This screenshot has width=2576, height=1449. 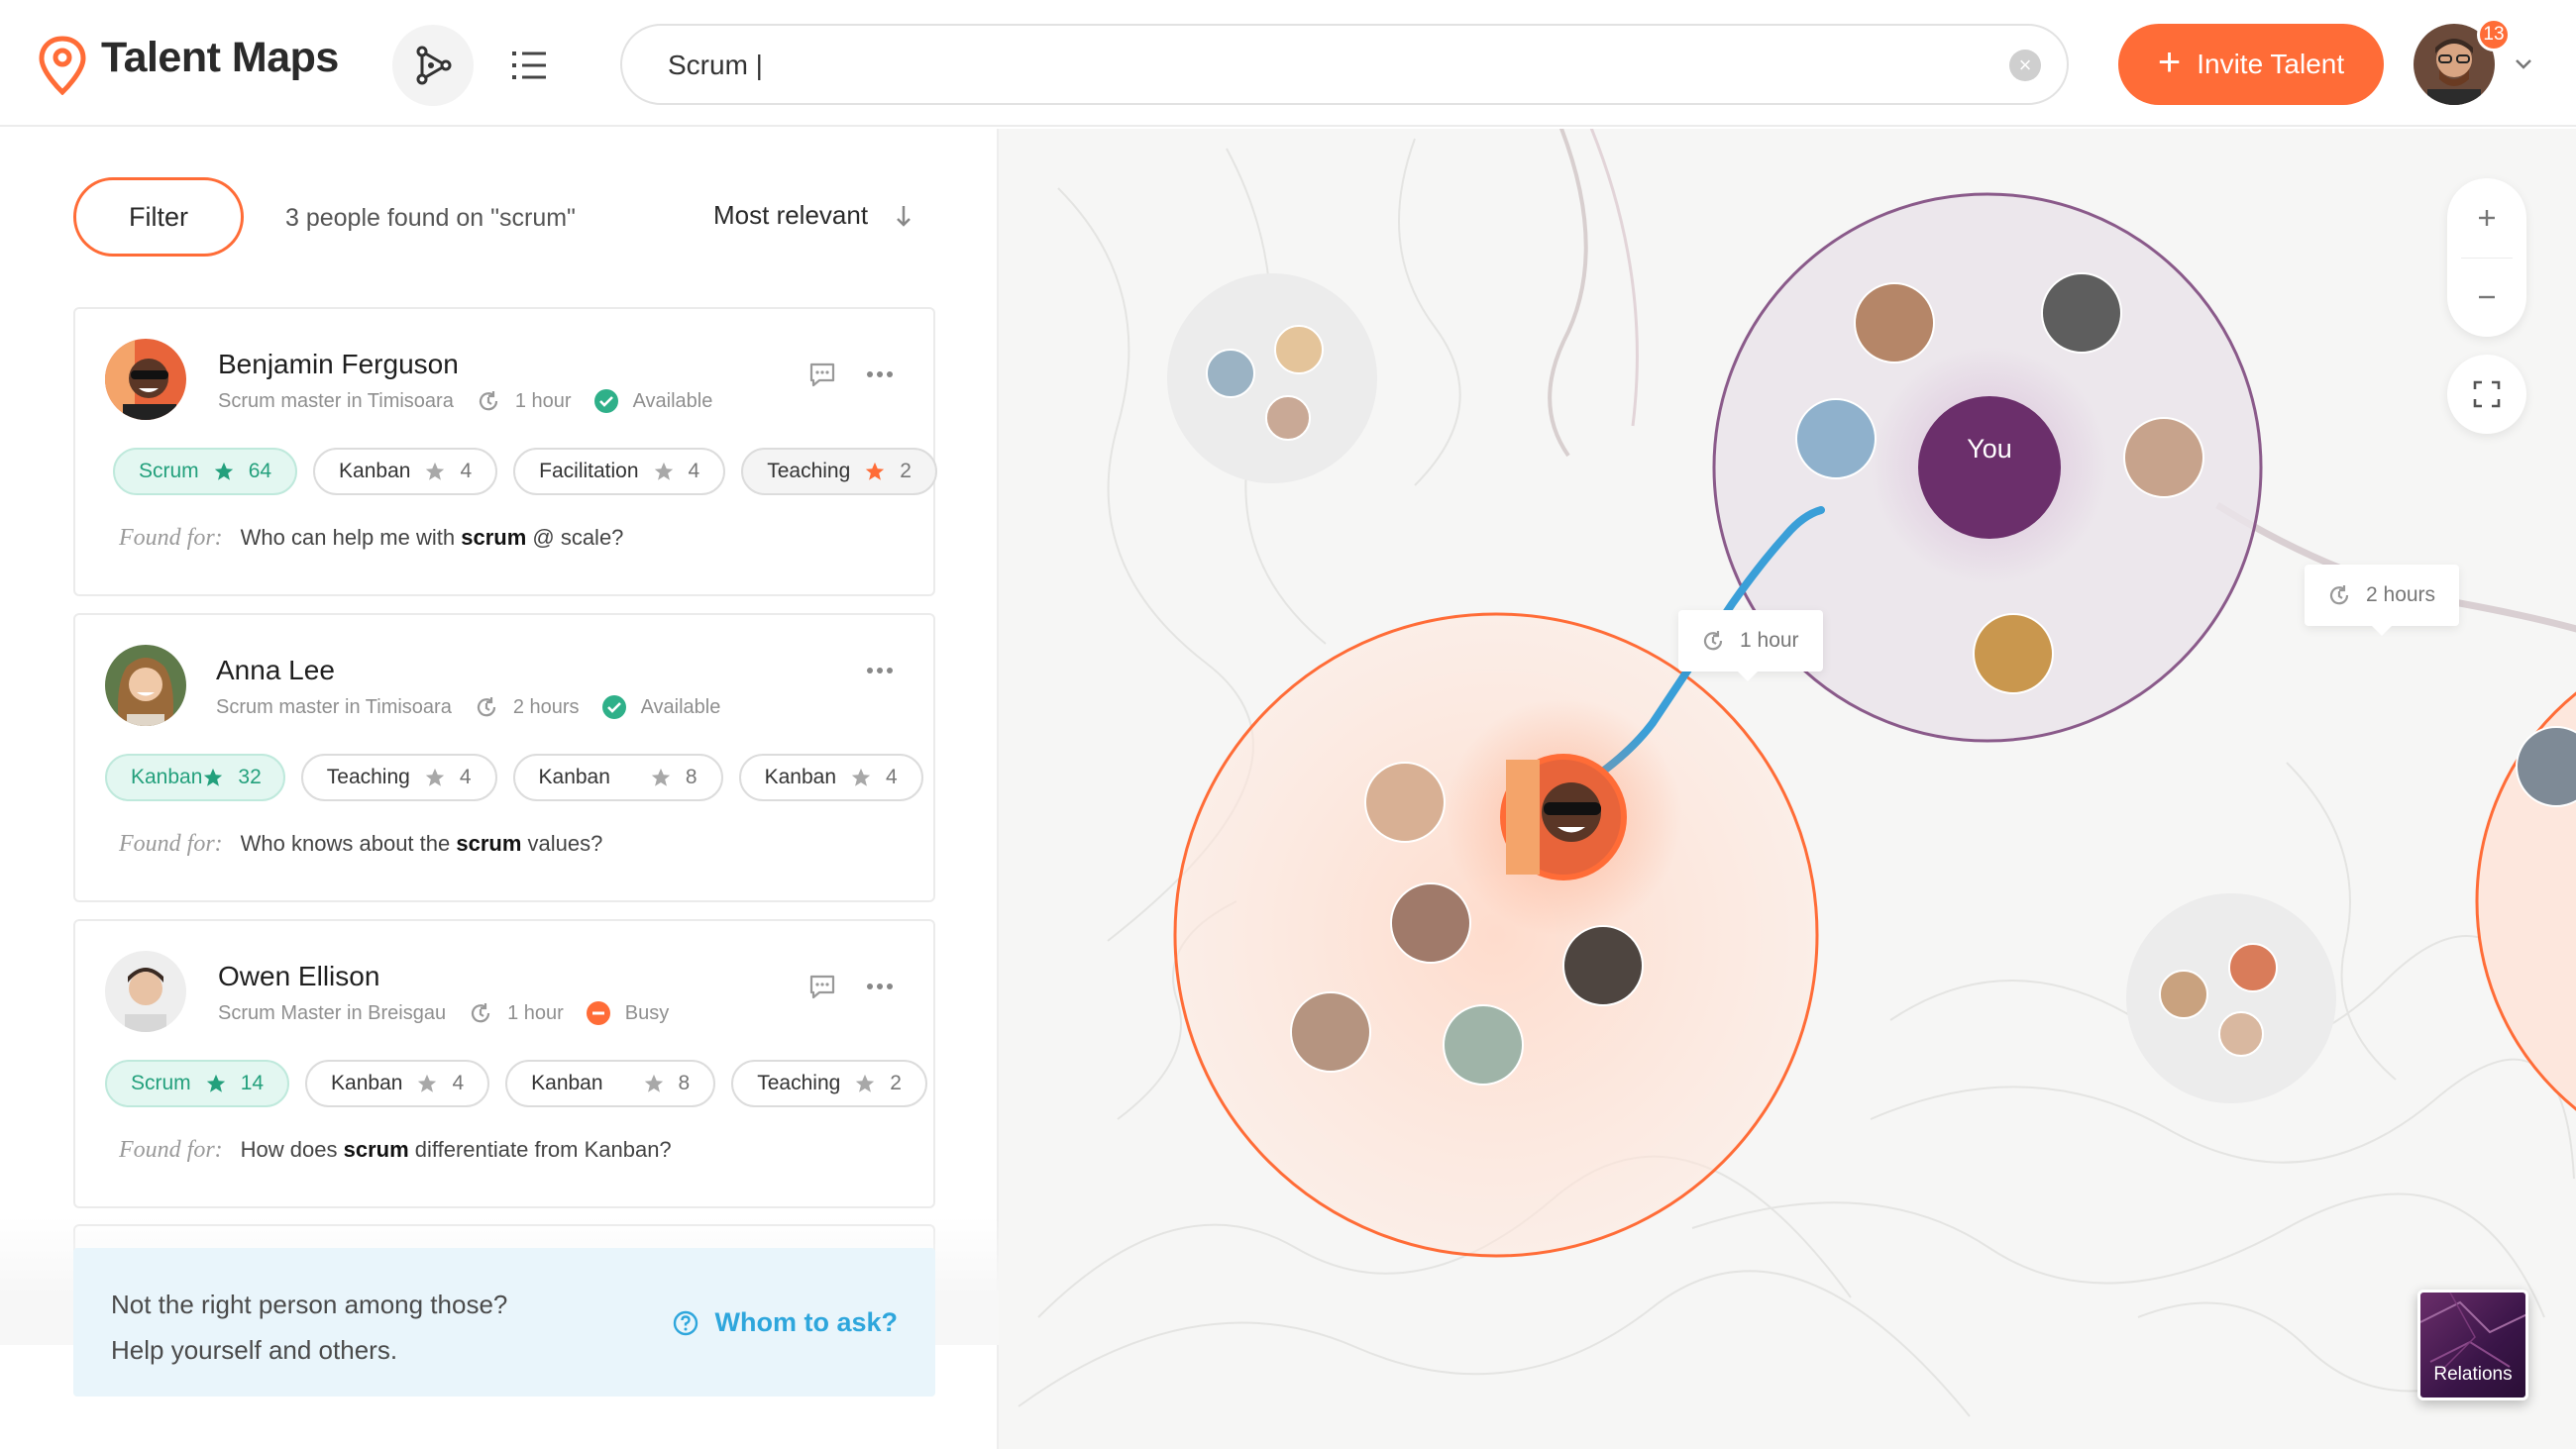 I want to click on help-line-2: Help yourself and others., so click(x=254, y=1350).